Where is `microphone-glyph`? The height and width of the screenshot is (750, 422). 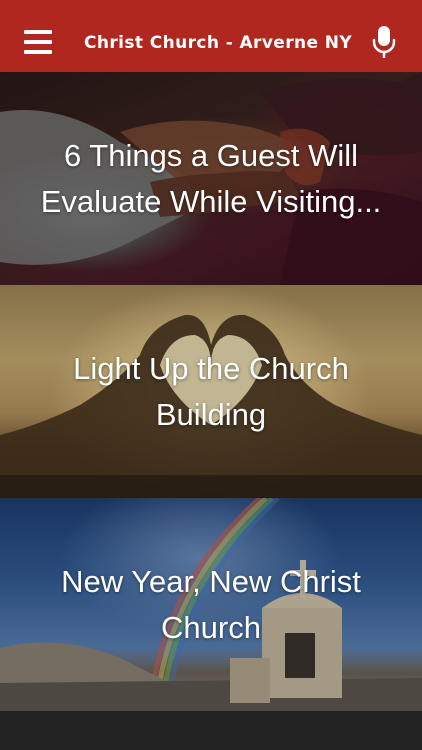 microphone-glyph is located at coordinates (384, 42).